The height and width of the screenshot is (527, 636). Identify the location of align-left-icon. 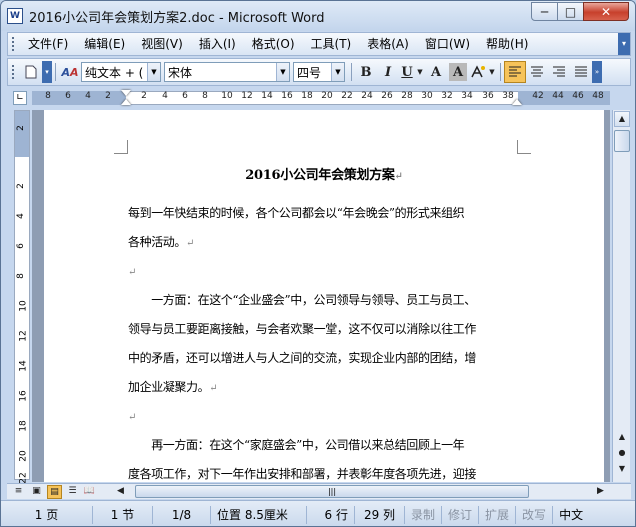
(515, 72).